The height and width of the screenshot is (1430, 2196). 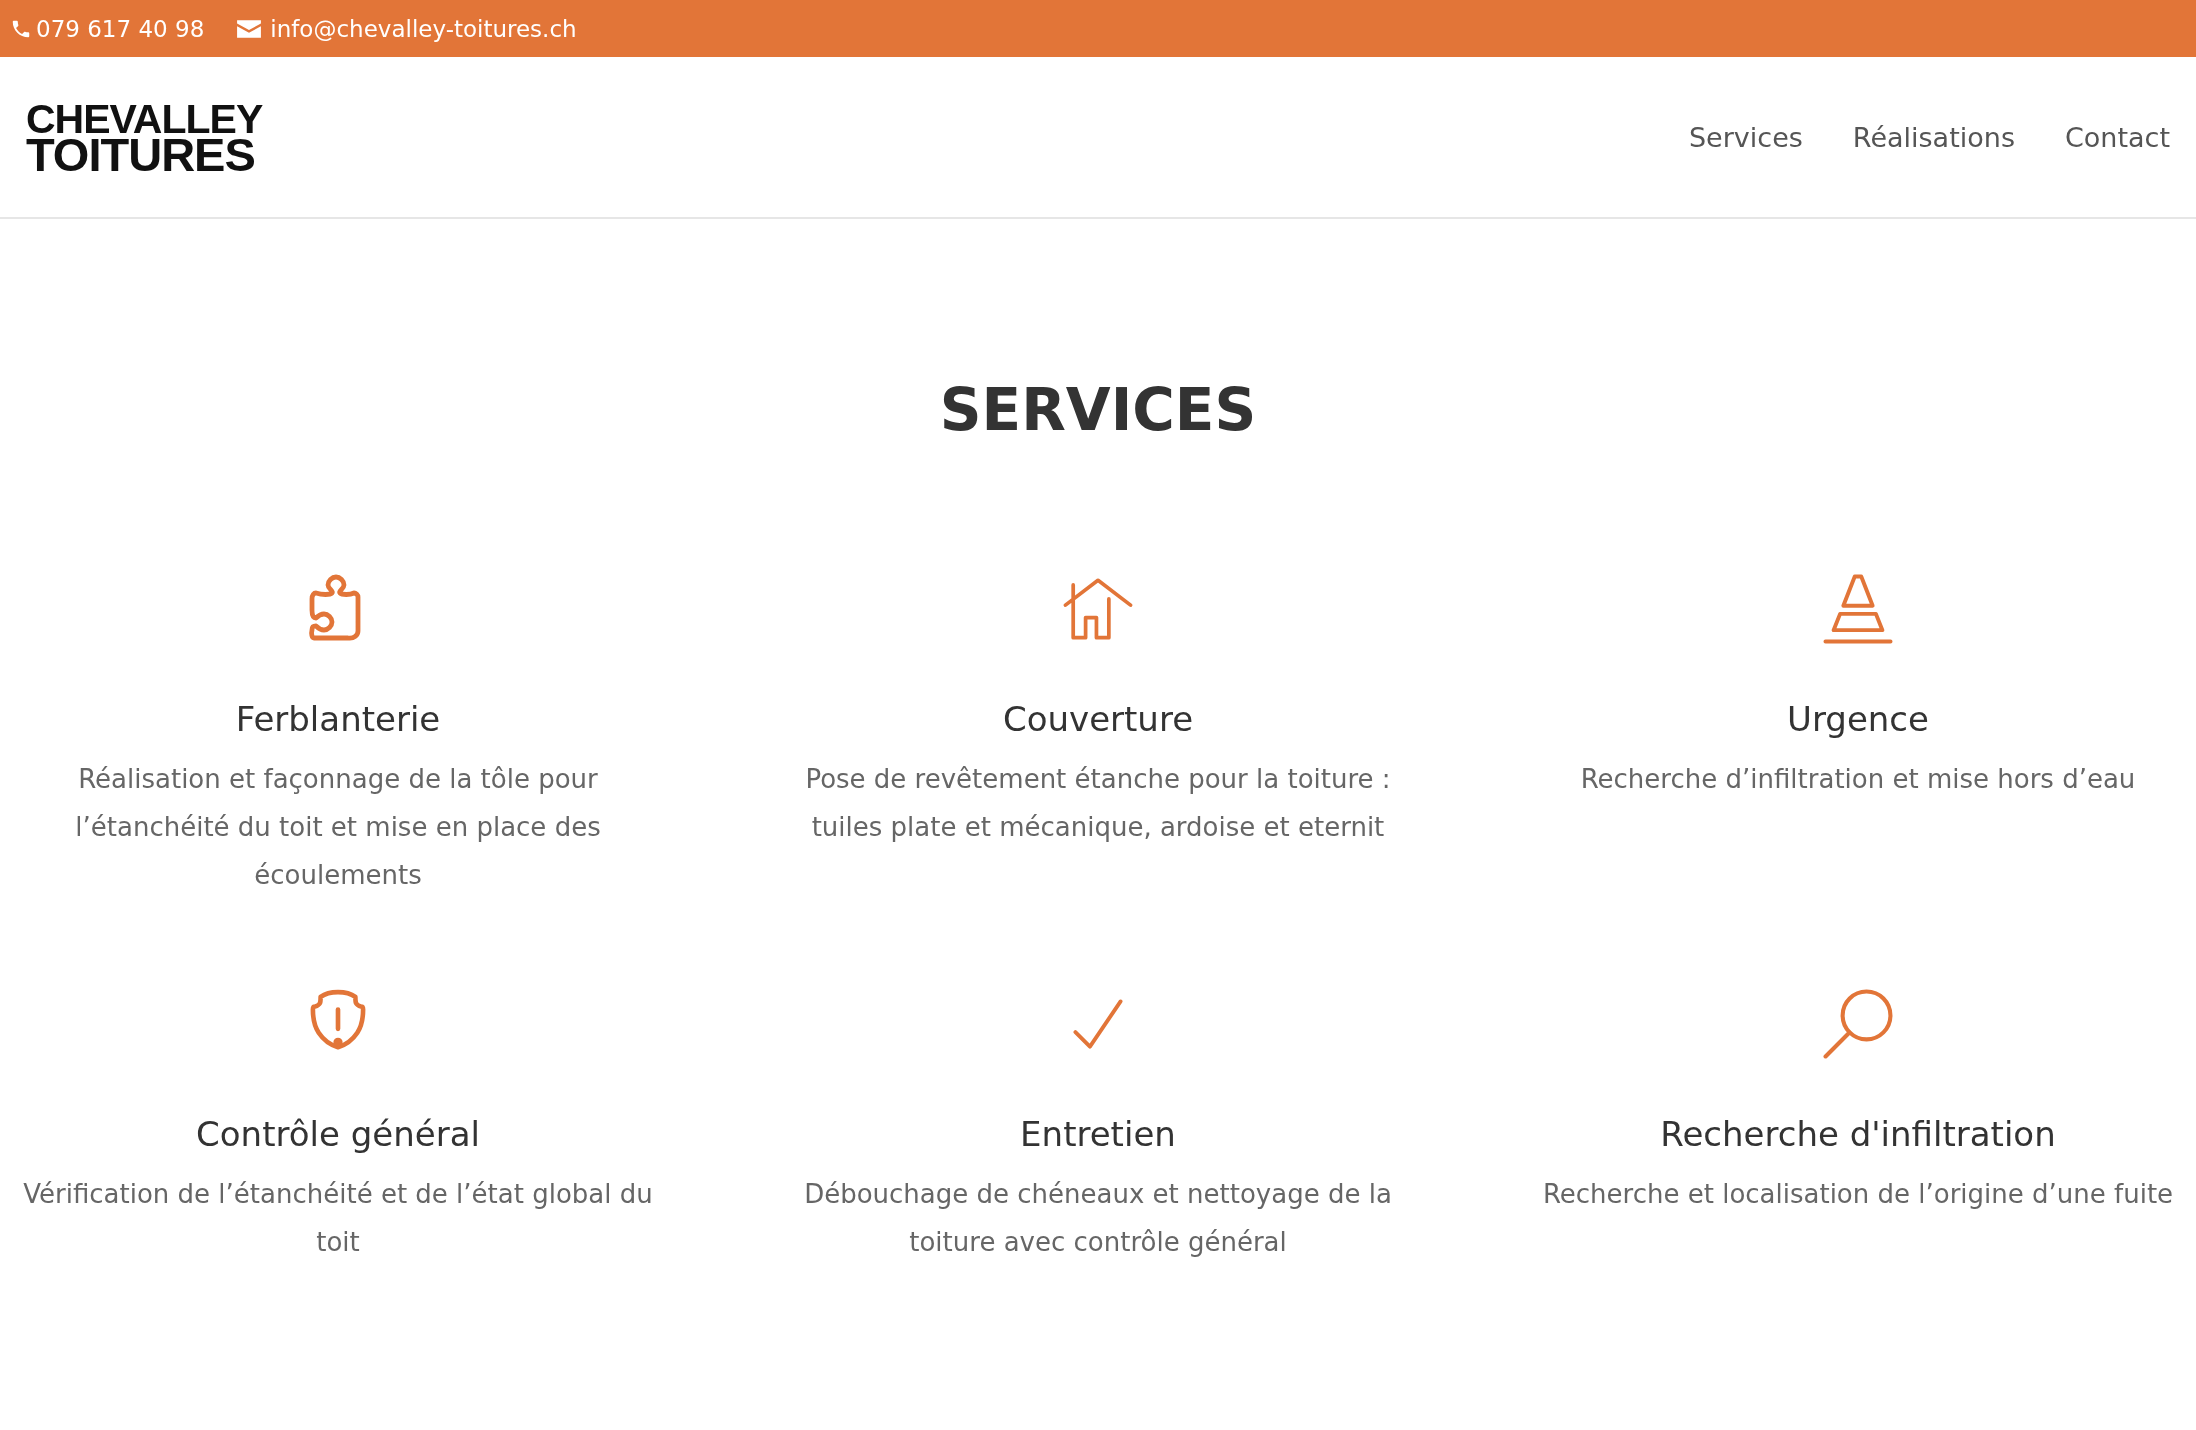 What do you see at coordinates (1858, 780) in the screenshot?
I see `service-description: Recherche d’infiltration et mise hors d’eau` at bounding box center [1858, 780].